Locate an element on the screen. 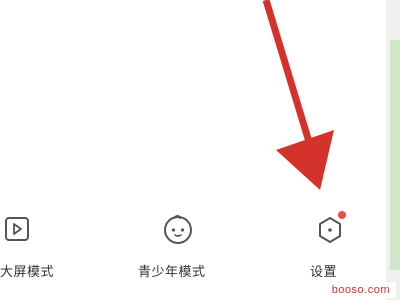  watermark: booso.com is located at coordinates (360, 290).